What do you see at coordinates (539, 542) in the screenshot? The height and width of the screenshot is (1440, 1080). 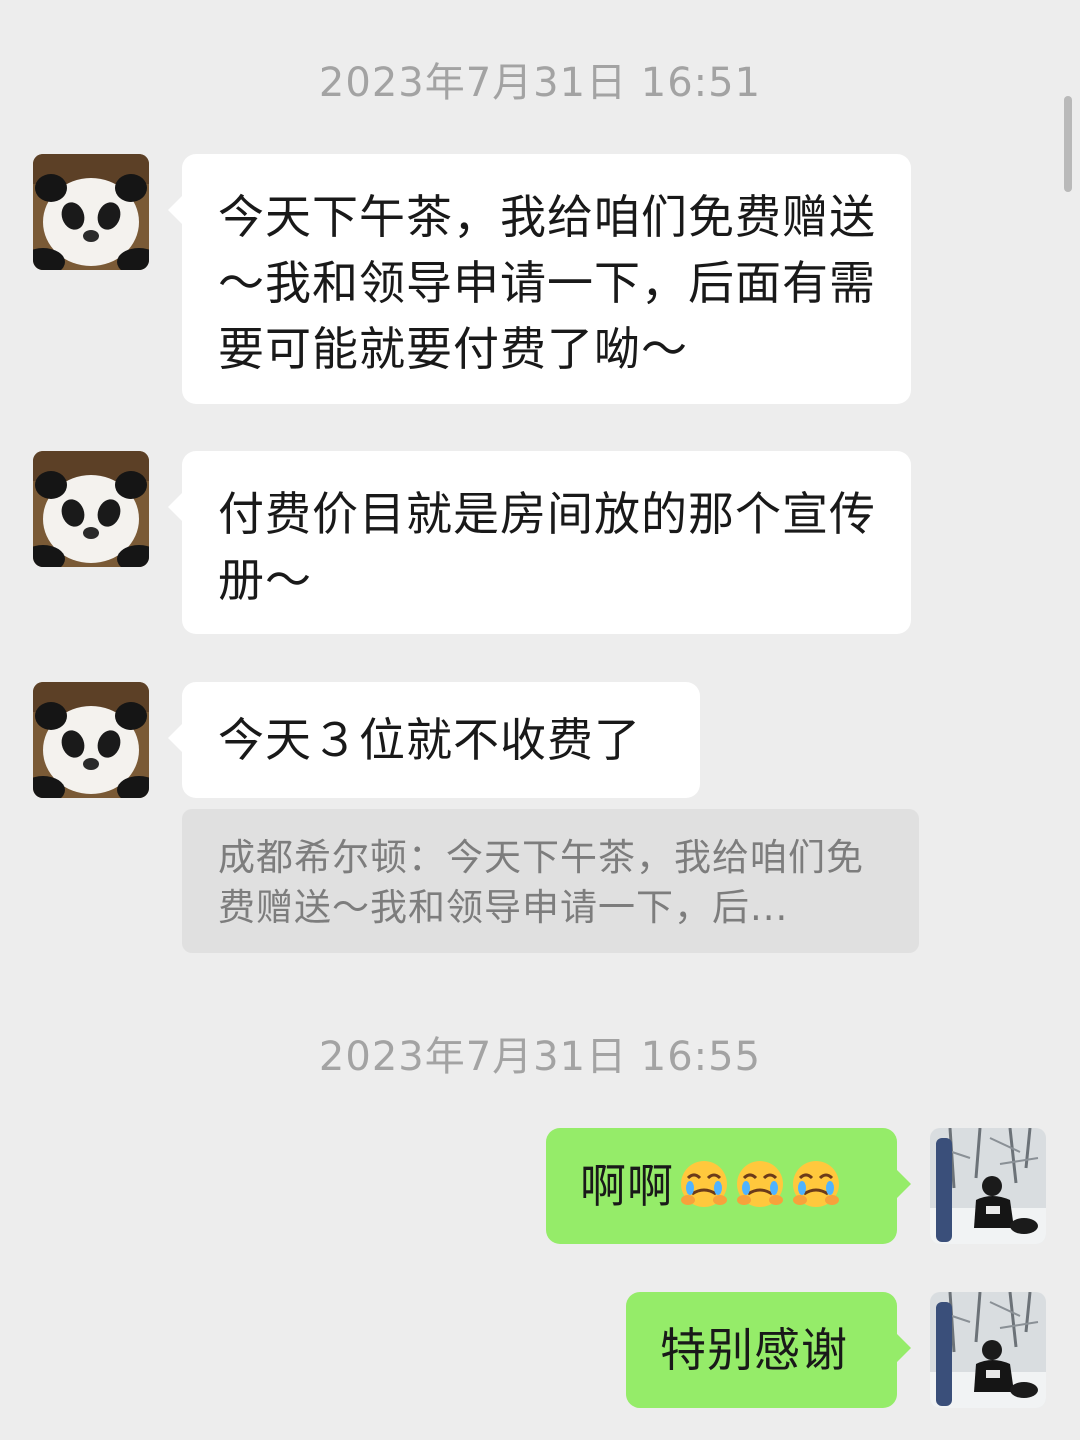 I see `message-bubble-incoming: 付费价目就是房间放的那个宣传册～` at bounding box center [539, 542].